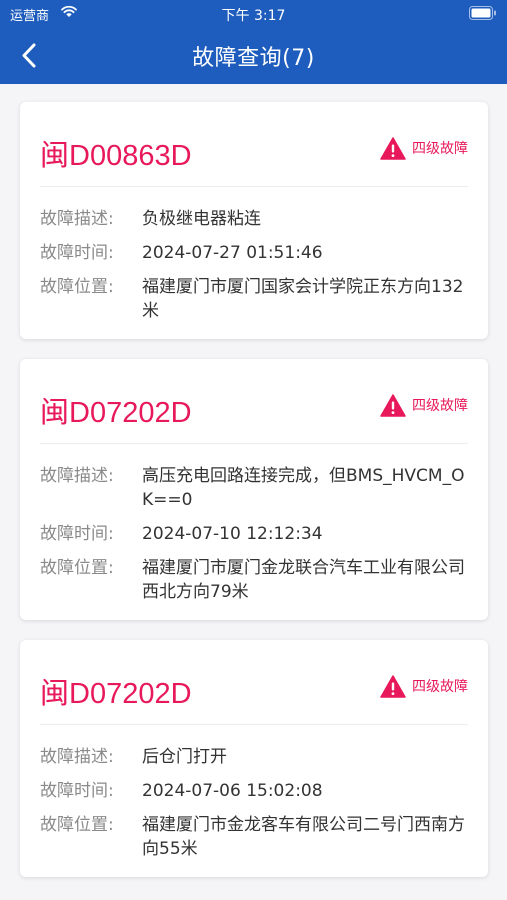 This screenshot has height=900, width=507. What do you see at coordinates (254, 144) in the screenshot?
I see `fault-card-header: 闽D00863D 四级故障` at bounding box center [254, 144].